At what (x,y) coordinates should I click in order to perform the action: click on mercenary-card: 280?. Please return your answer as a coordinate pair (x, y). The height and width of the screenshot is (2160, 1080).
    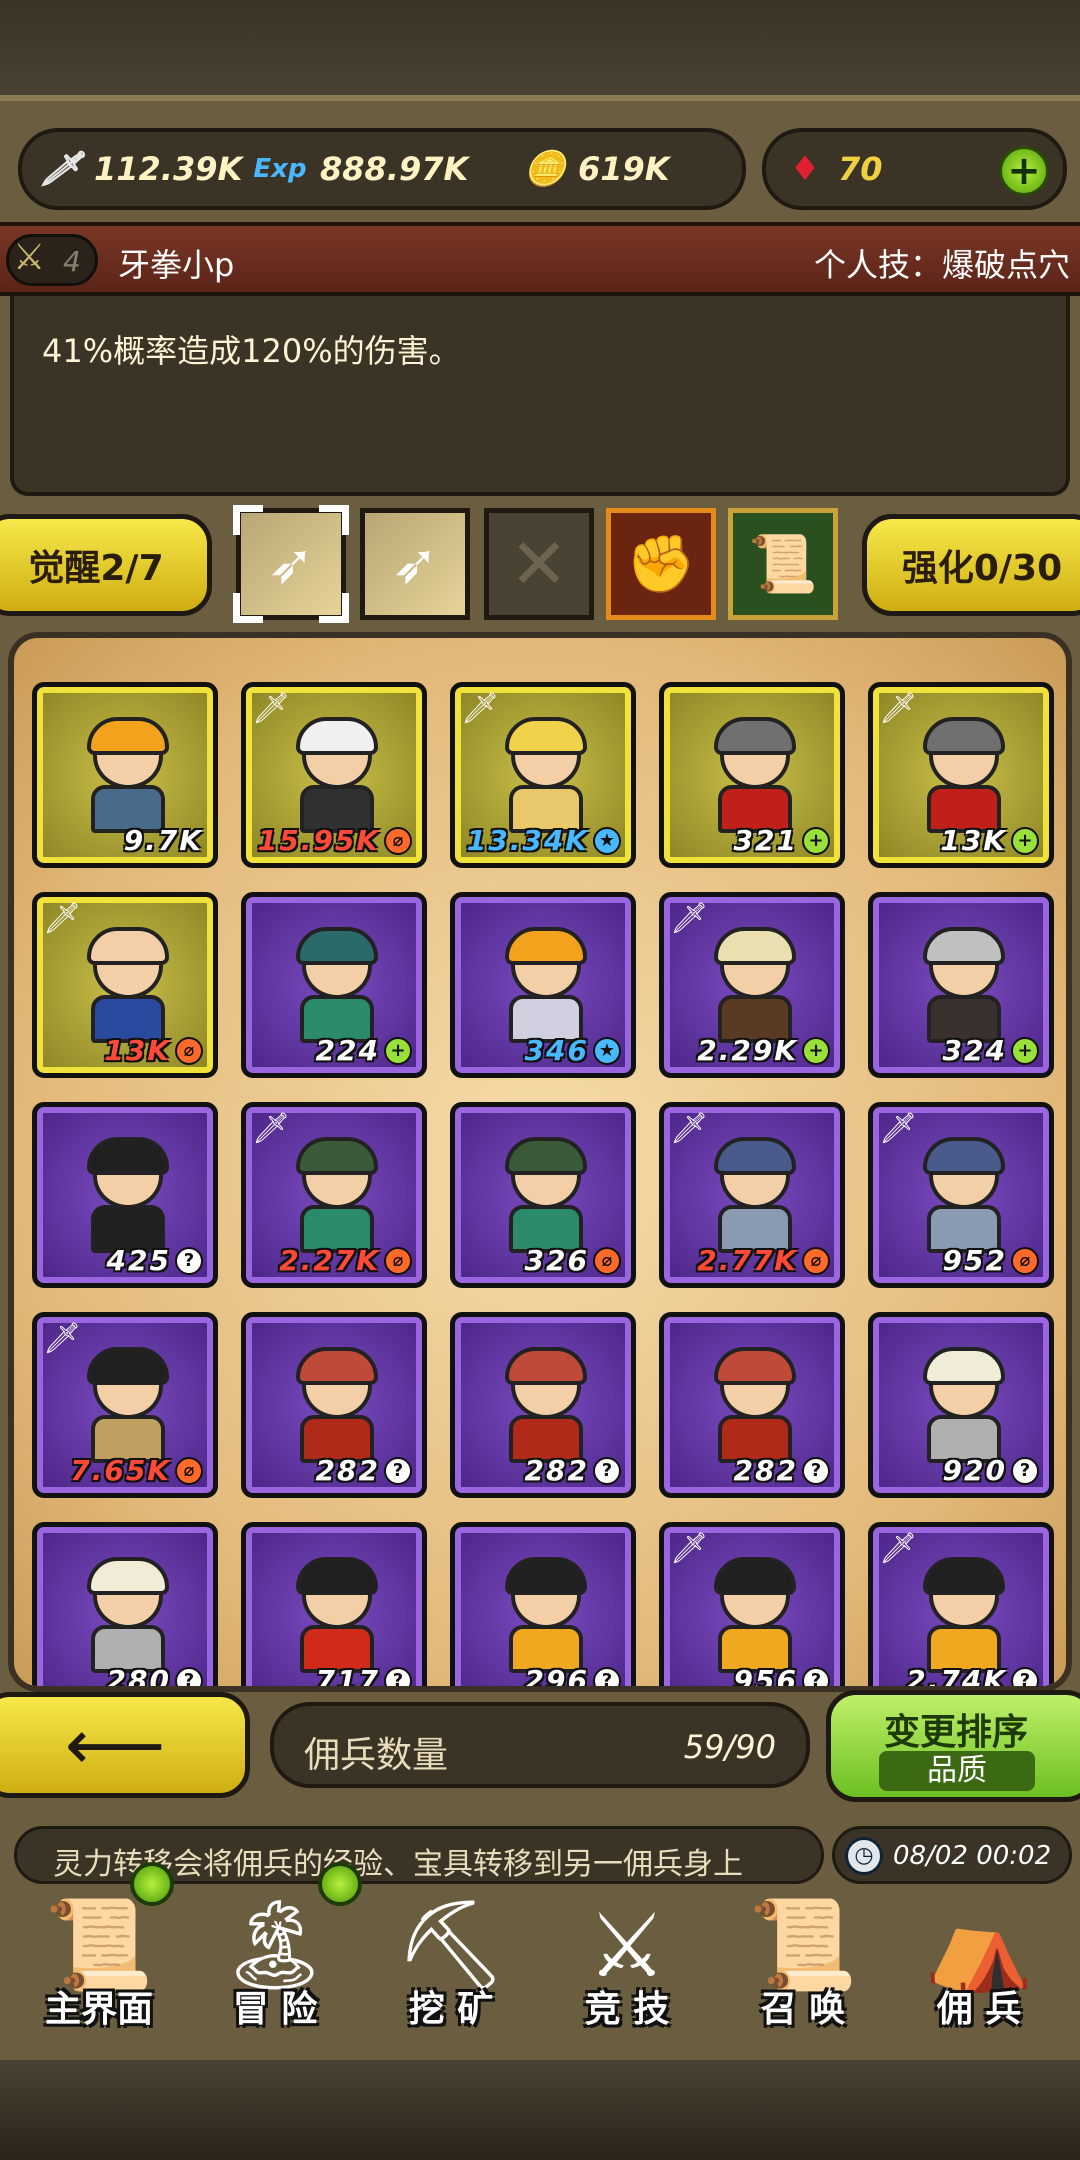
    Looking at the image, I should click on (125, 1604).